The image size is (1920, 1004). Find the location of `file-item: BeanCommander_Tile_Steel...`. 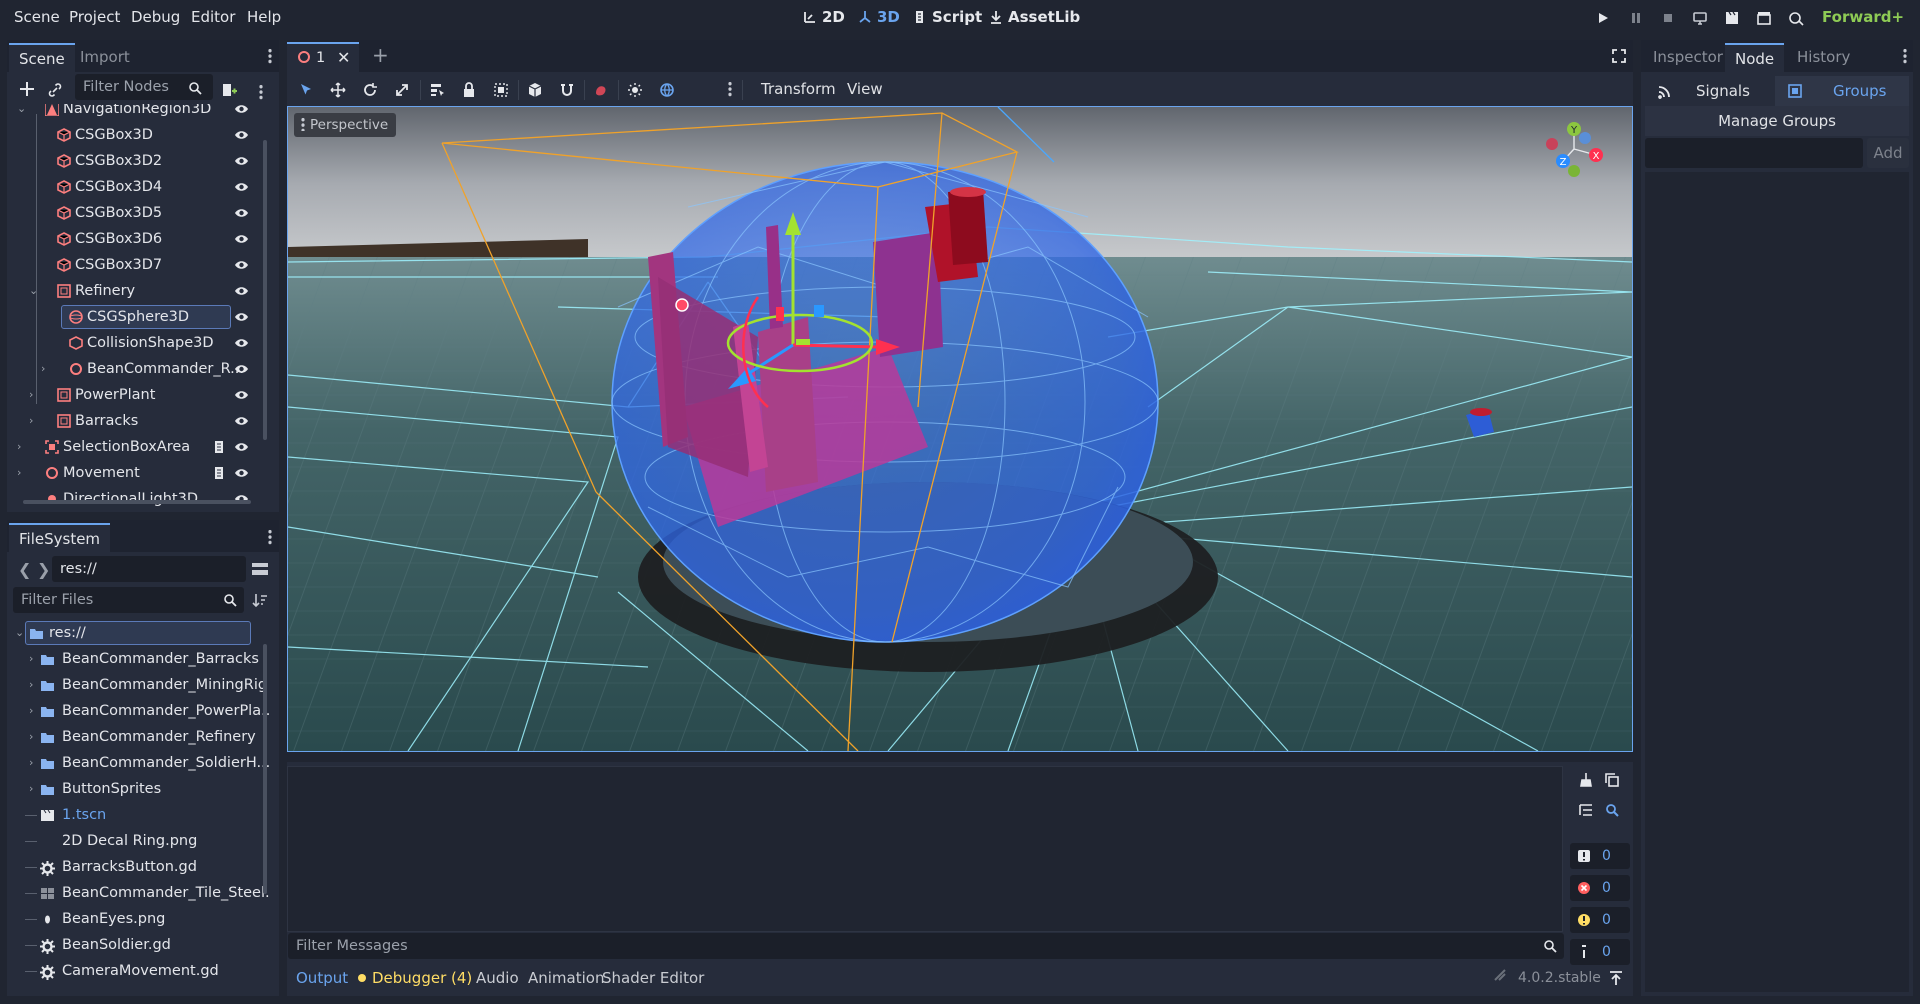

file-item: BeanCommander_Tile_Steel... is located at coordinates (138, 893).